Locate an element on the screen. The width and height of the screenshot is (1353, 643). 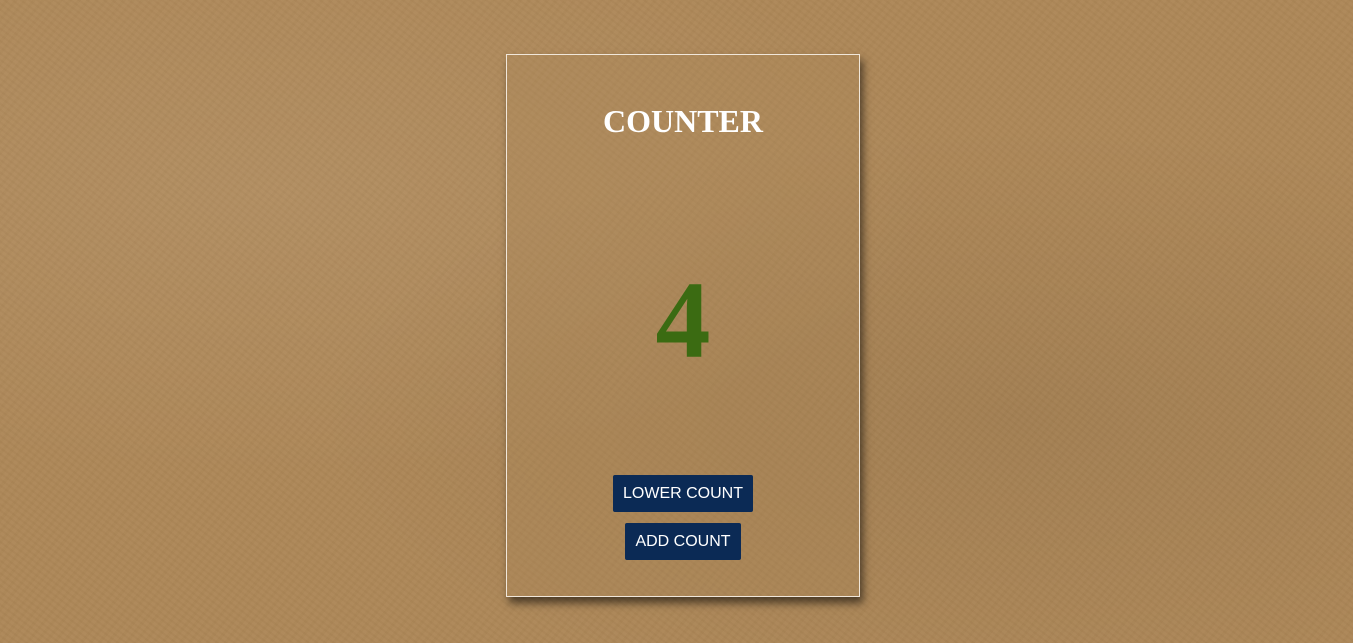
lower-count-button: LOWER COUNT is located at coordinates (683, 493).